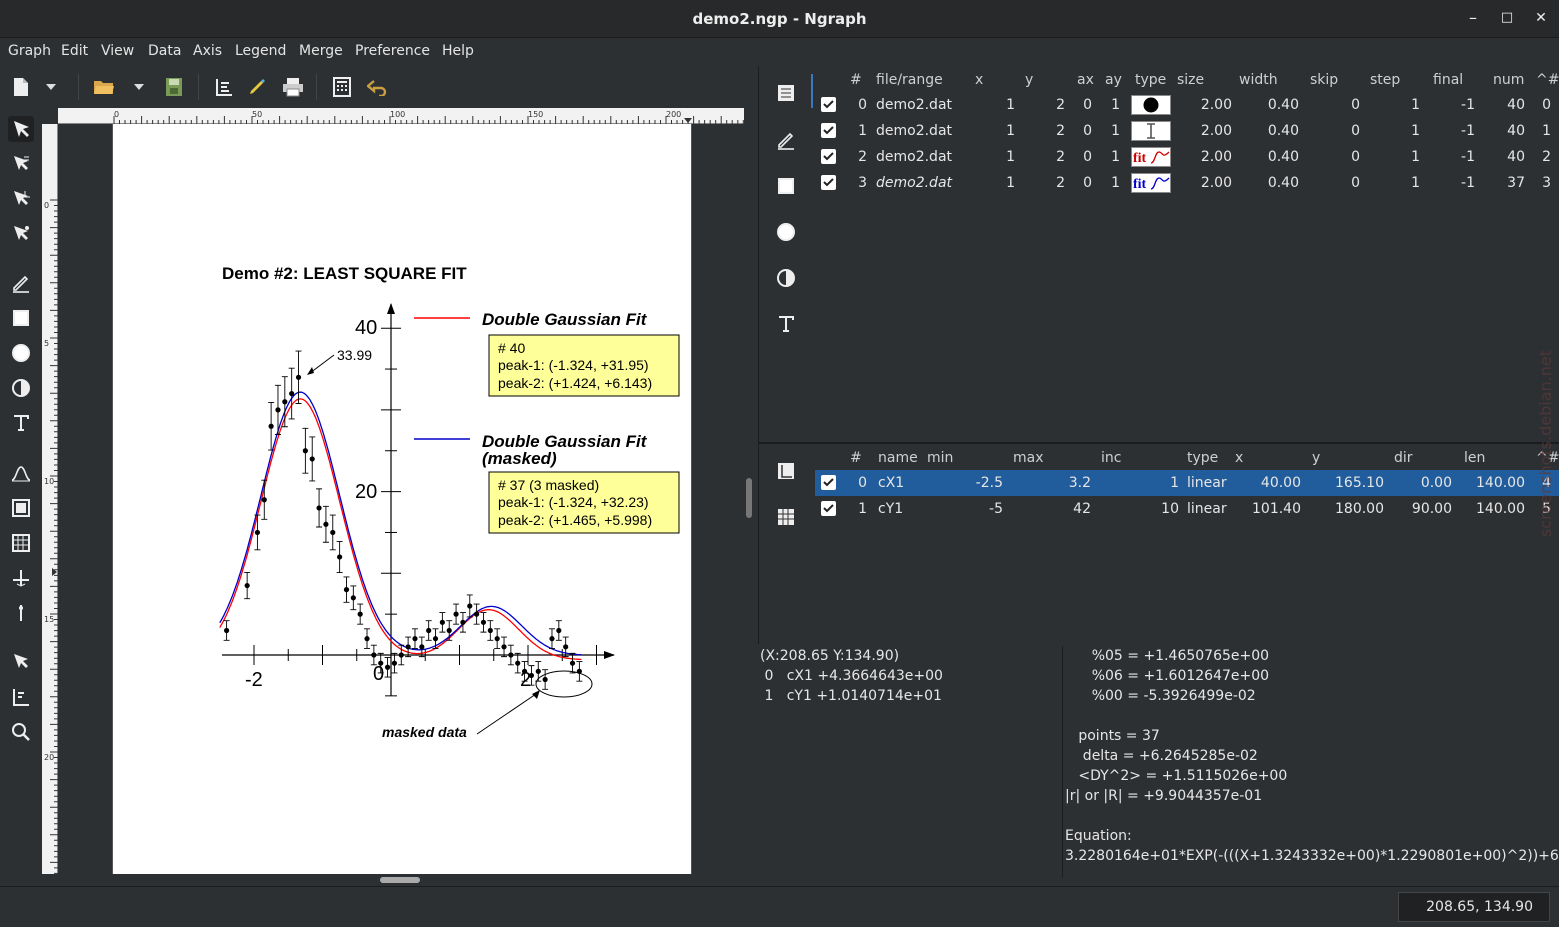 This screenshot has width=1559, height=927. Describe the element at coordinates (117, 51) in the screenshot. I see `menu-view: View` at that location.